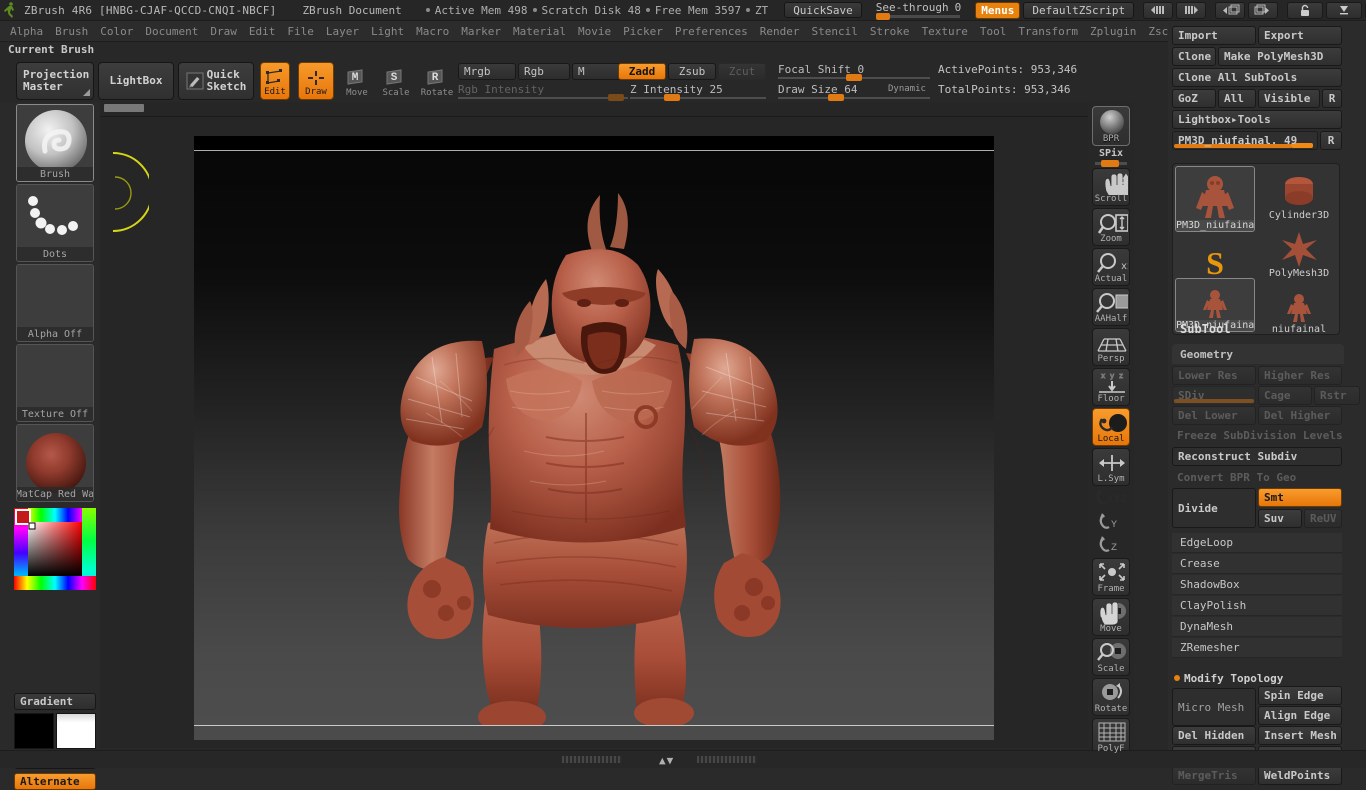 The image size is (1366, 790). What do you see at coordinates (262, 31) in the screenshot?
I see `menu-item-edit: Edit` at bounding box center [262, 31].